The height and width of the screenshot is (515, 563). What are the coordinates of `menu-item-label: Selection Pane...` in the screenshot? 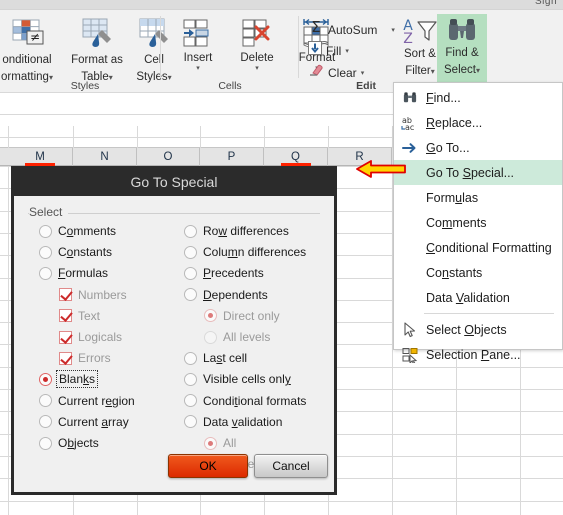 It's located at (473, 354).